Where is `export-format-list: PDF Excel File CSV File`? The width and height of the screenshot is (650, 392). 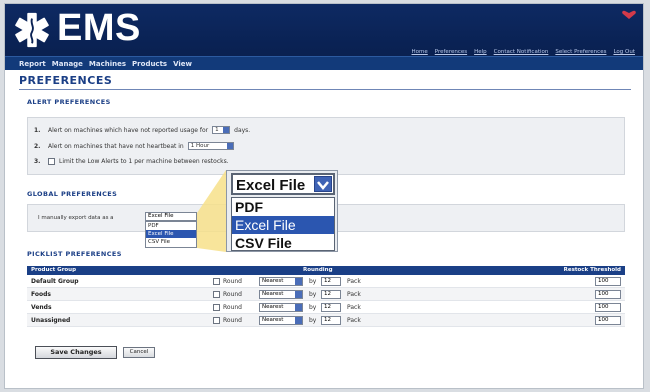
export-format-list: PDF Excel File CSV File is located at coordinates (171, 234).